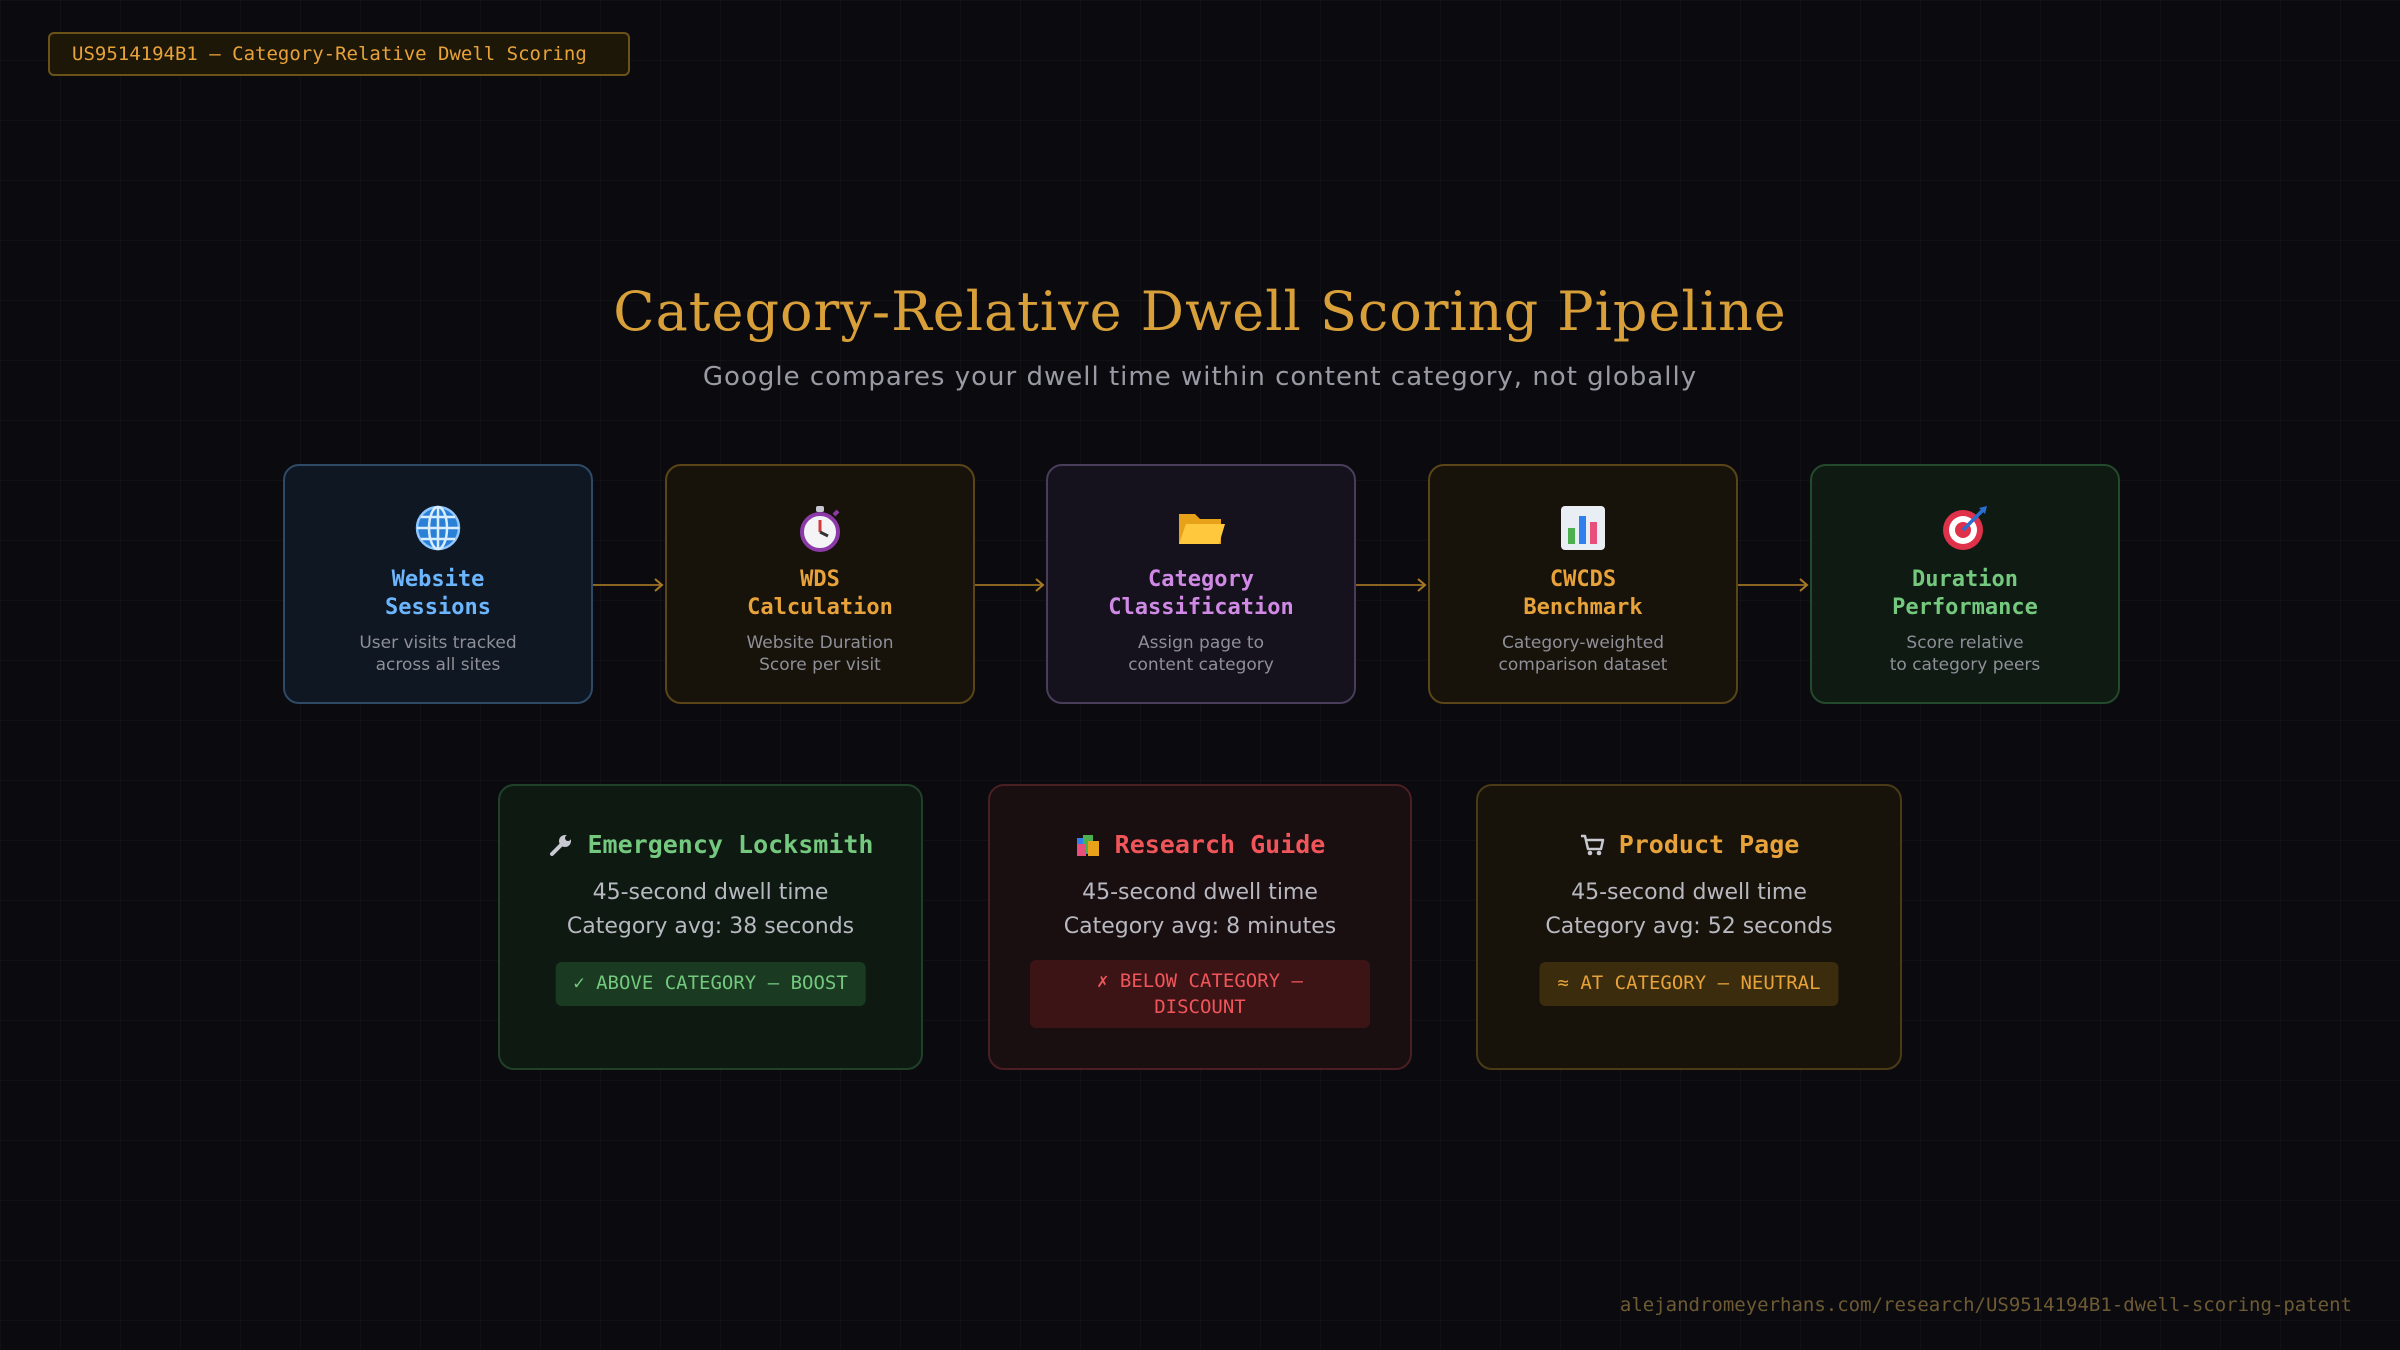  What do you see at coordinates (560, 845) in the screenshot?
I see `wrench-icon` at bounding box center [560, 845].